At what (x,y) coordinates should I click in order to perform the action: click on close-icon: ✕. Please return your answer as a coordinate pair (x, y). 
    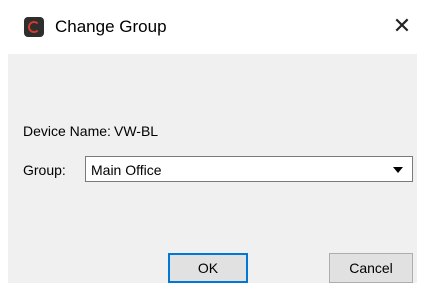
    Looking at the image, I should click on (402, 26).